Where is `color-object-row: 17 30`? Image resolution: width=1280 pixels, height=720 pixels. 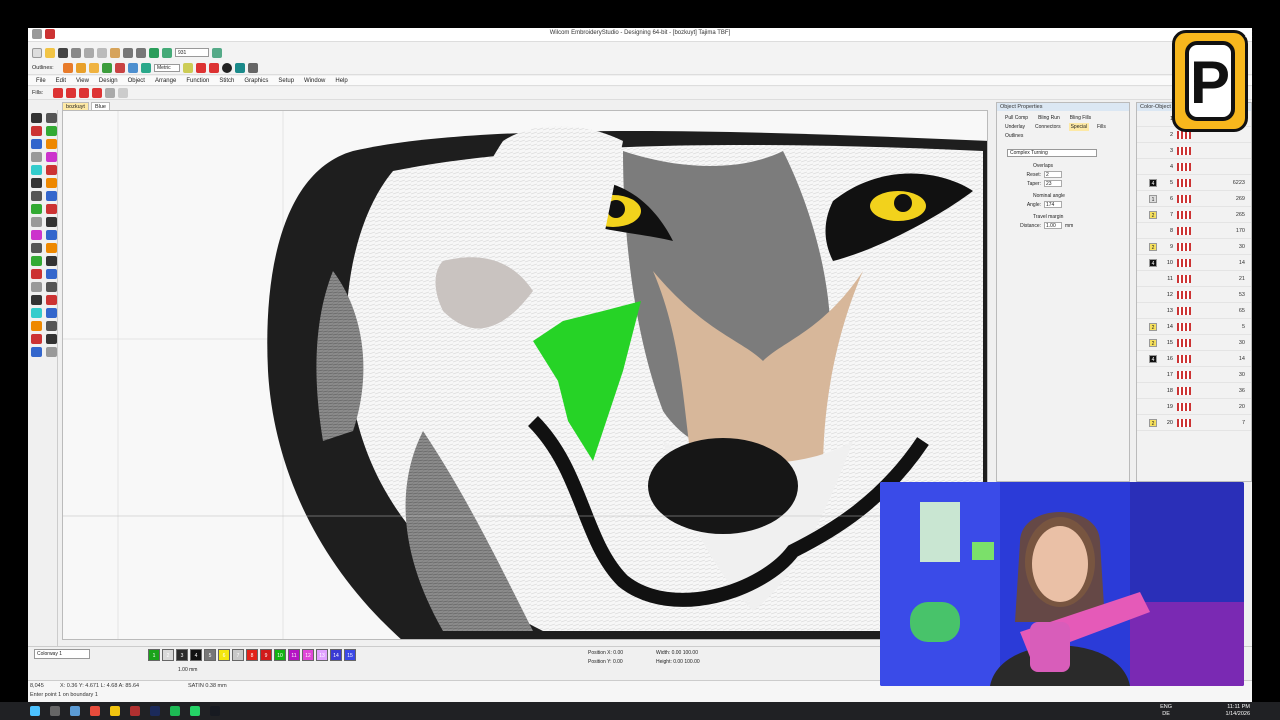 color-object-row: 17 30 is located at coordinates (1194, 375).